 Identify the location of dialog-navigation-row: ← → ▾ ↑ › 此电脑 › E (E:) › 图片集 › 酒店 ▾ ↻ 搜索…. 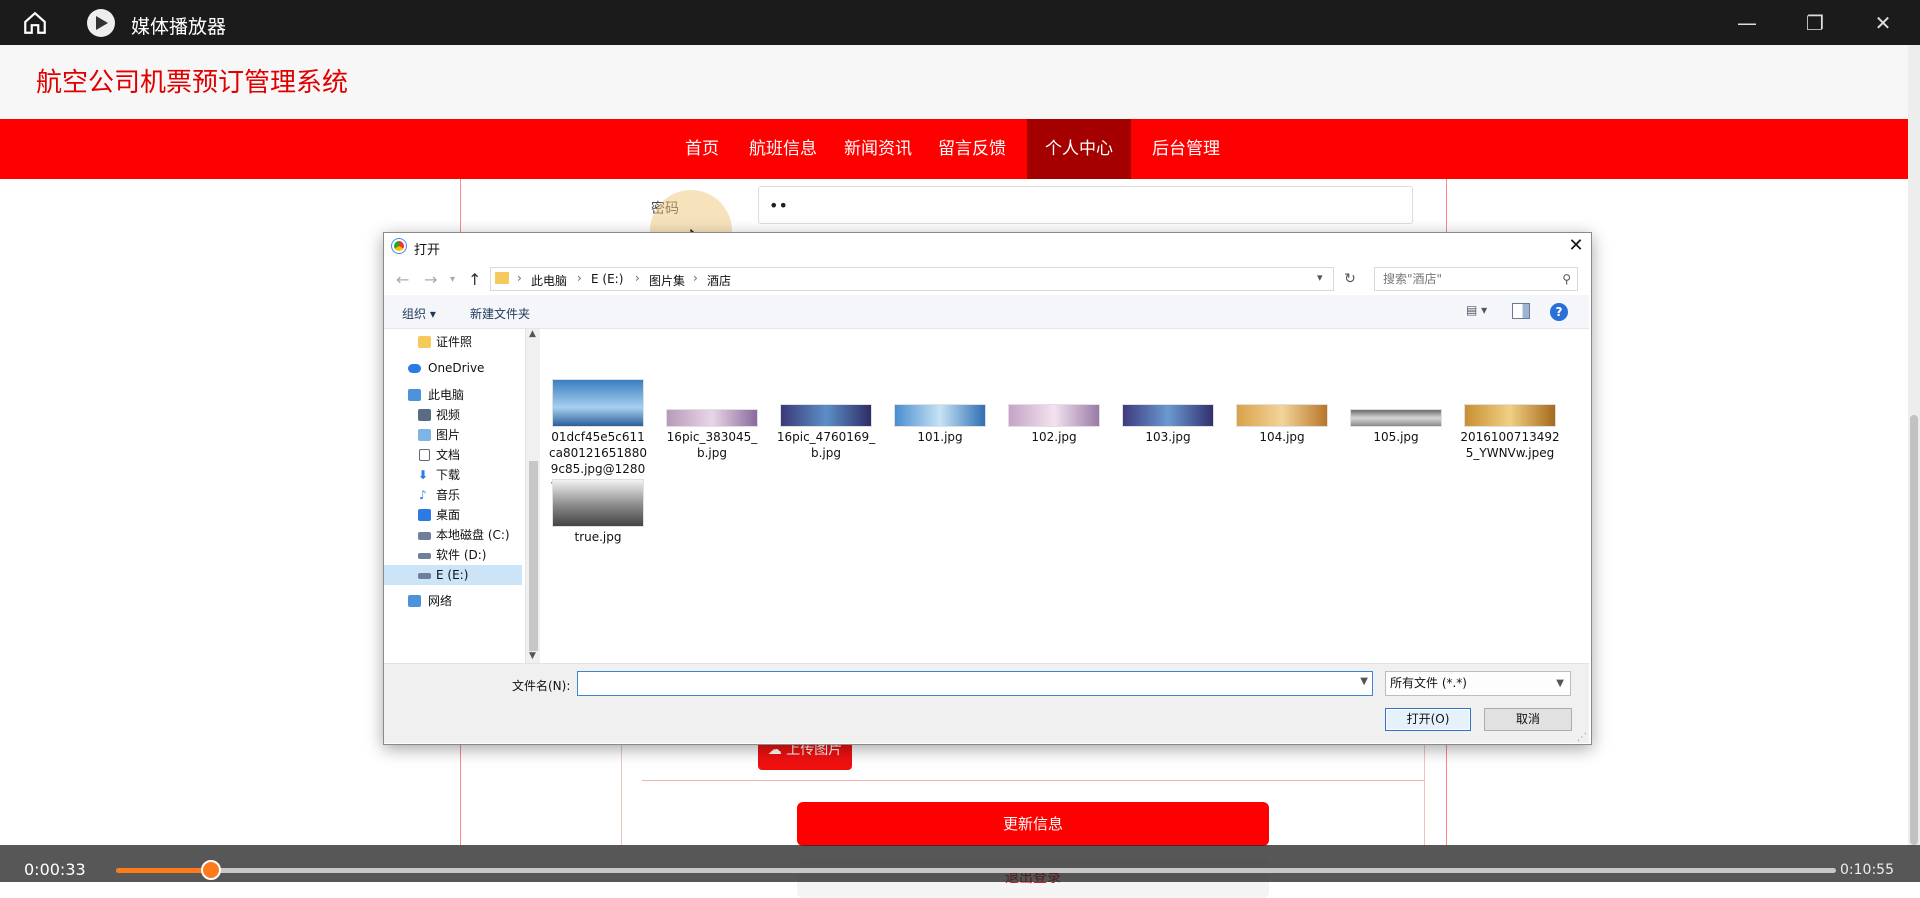
(986, 280).